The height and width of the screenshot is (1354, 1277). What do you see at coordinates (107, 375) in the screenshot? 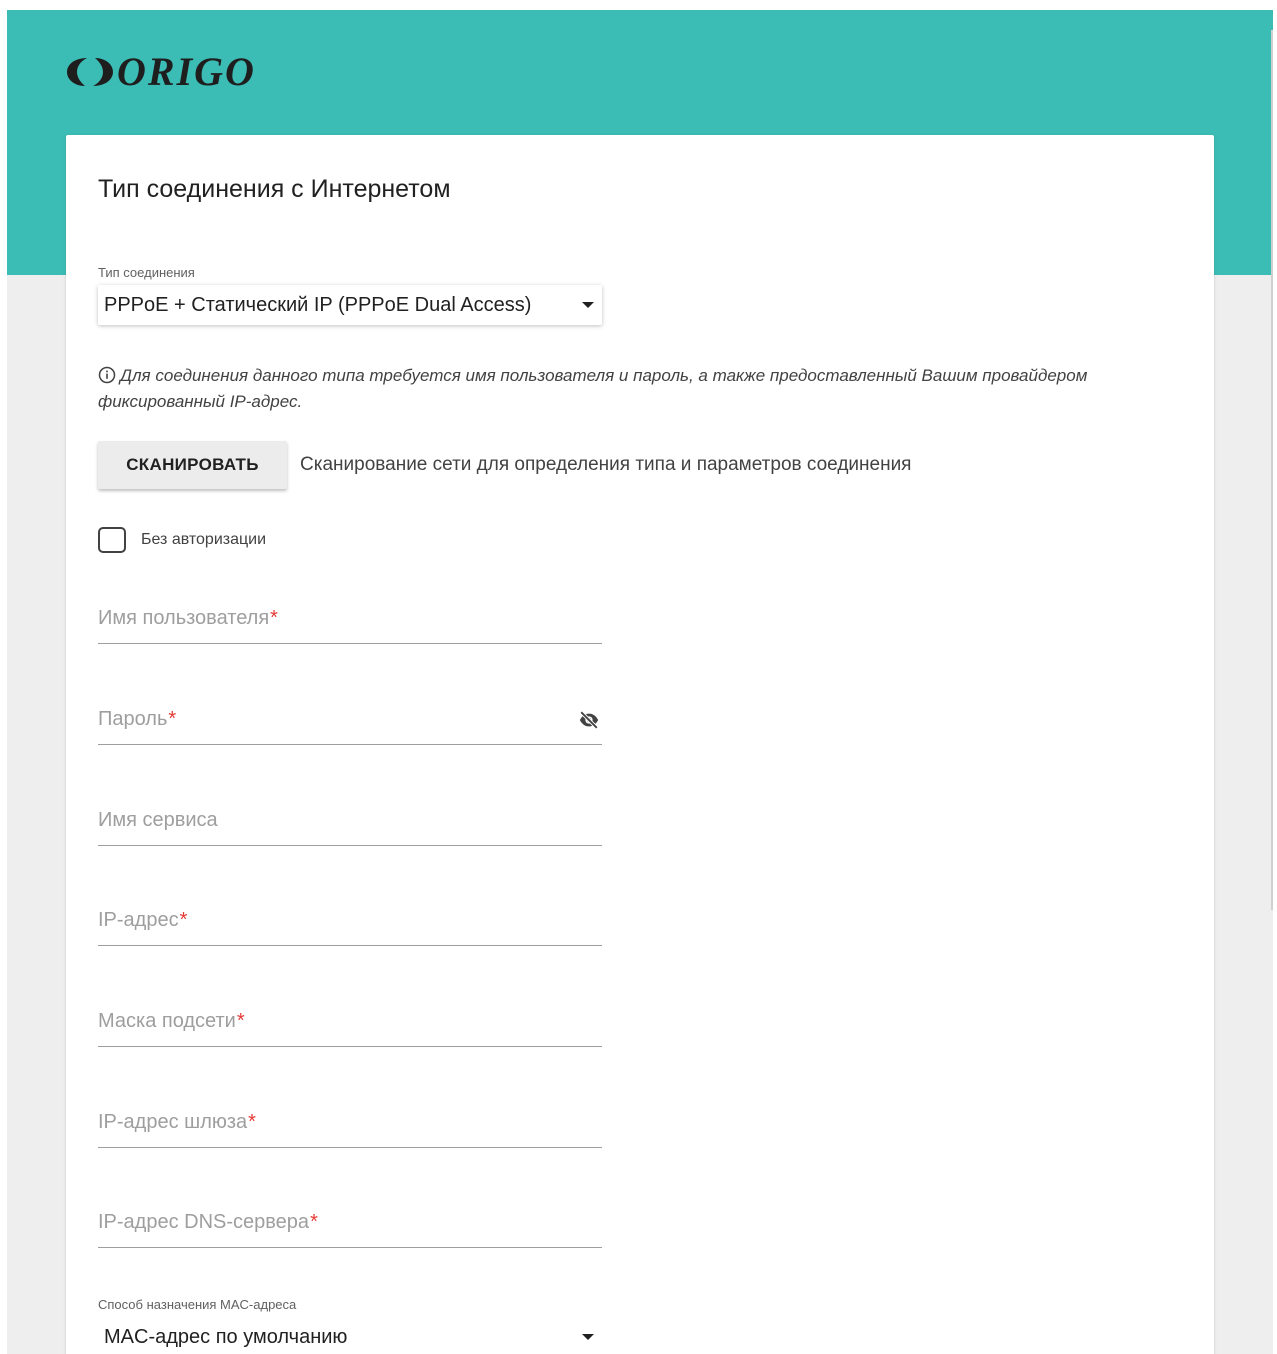
I see `info-icon` at bounding box center [107, 375].